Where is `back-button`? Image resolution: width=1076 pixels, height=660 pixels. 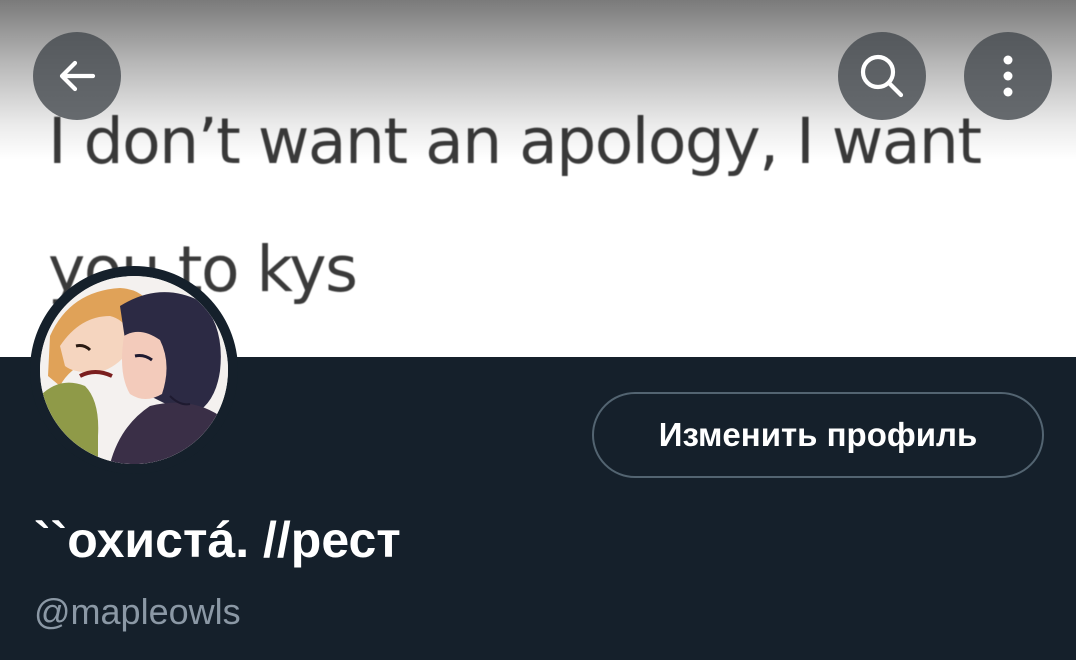
back-button is located at coordinates (77, 76).